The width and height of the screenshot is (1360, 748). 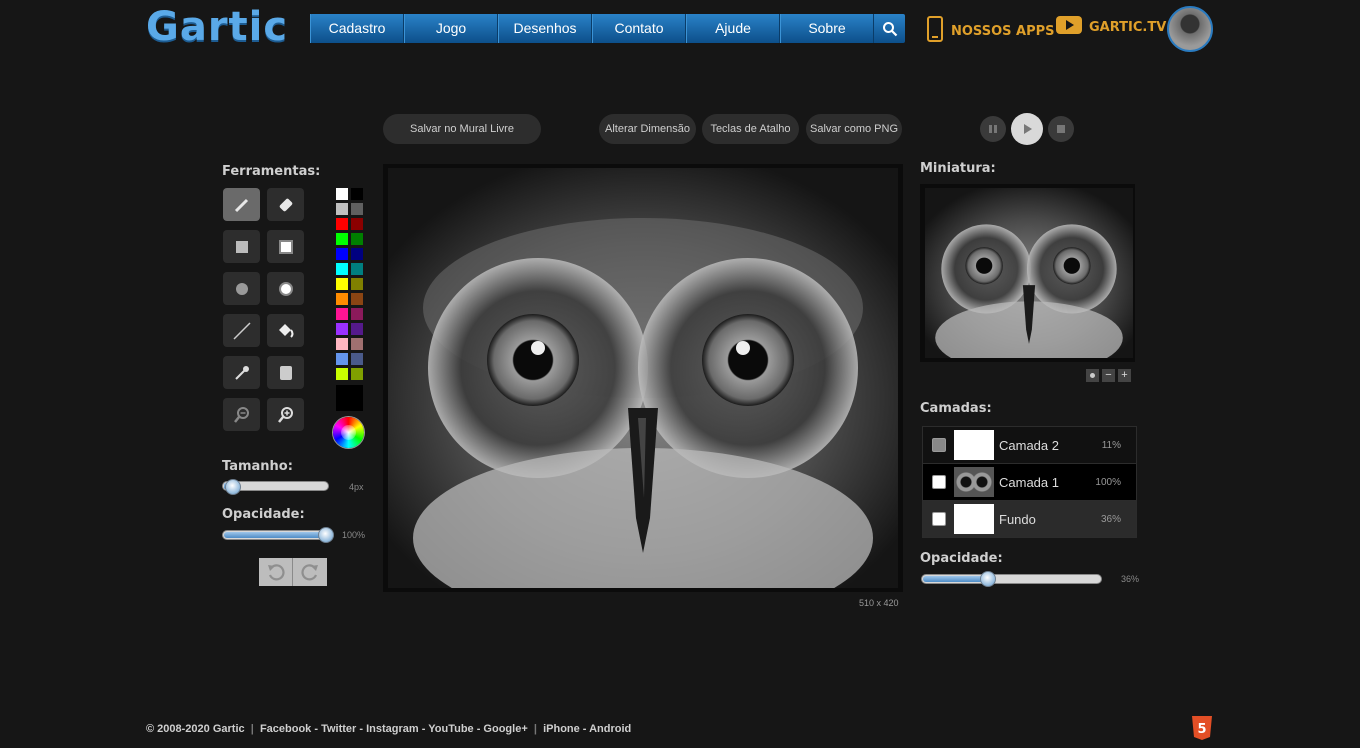 I want to click on layer-row: Camada 2 11%, so click(x=1029, y=445).